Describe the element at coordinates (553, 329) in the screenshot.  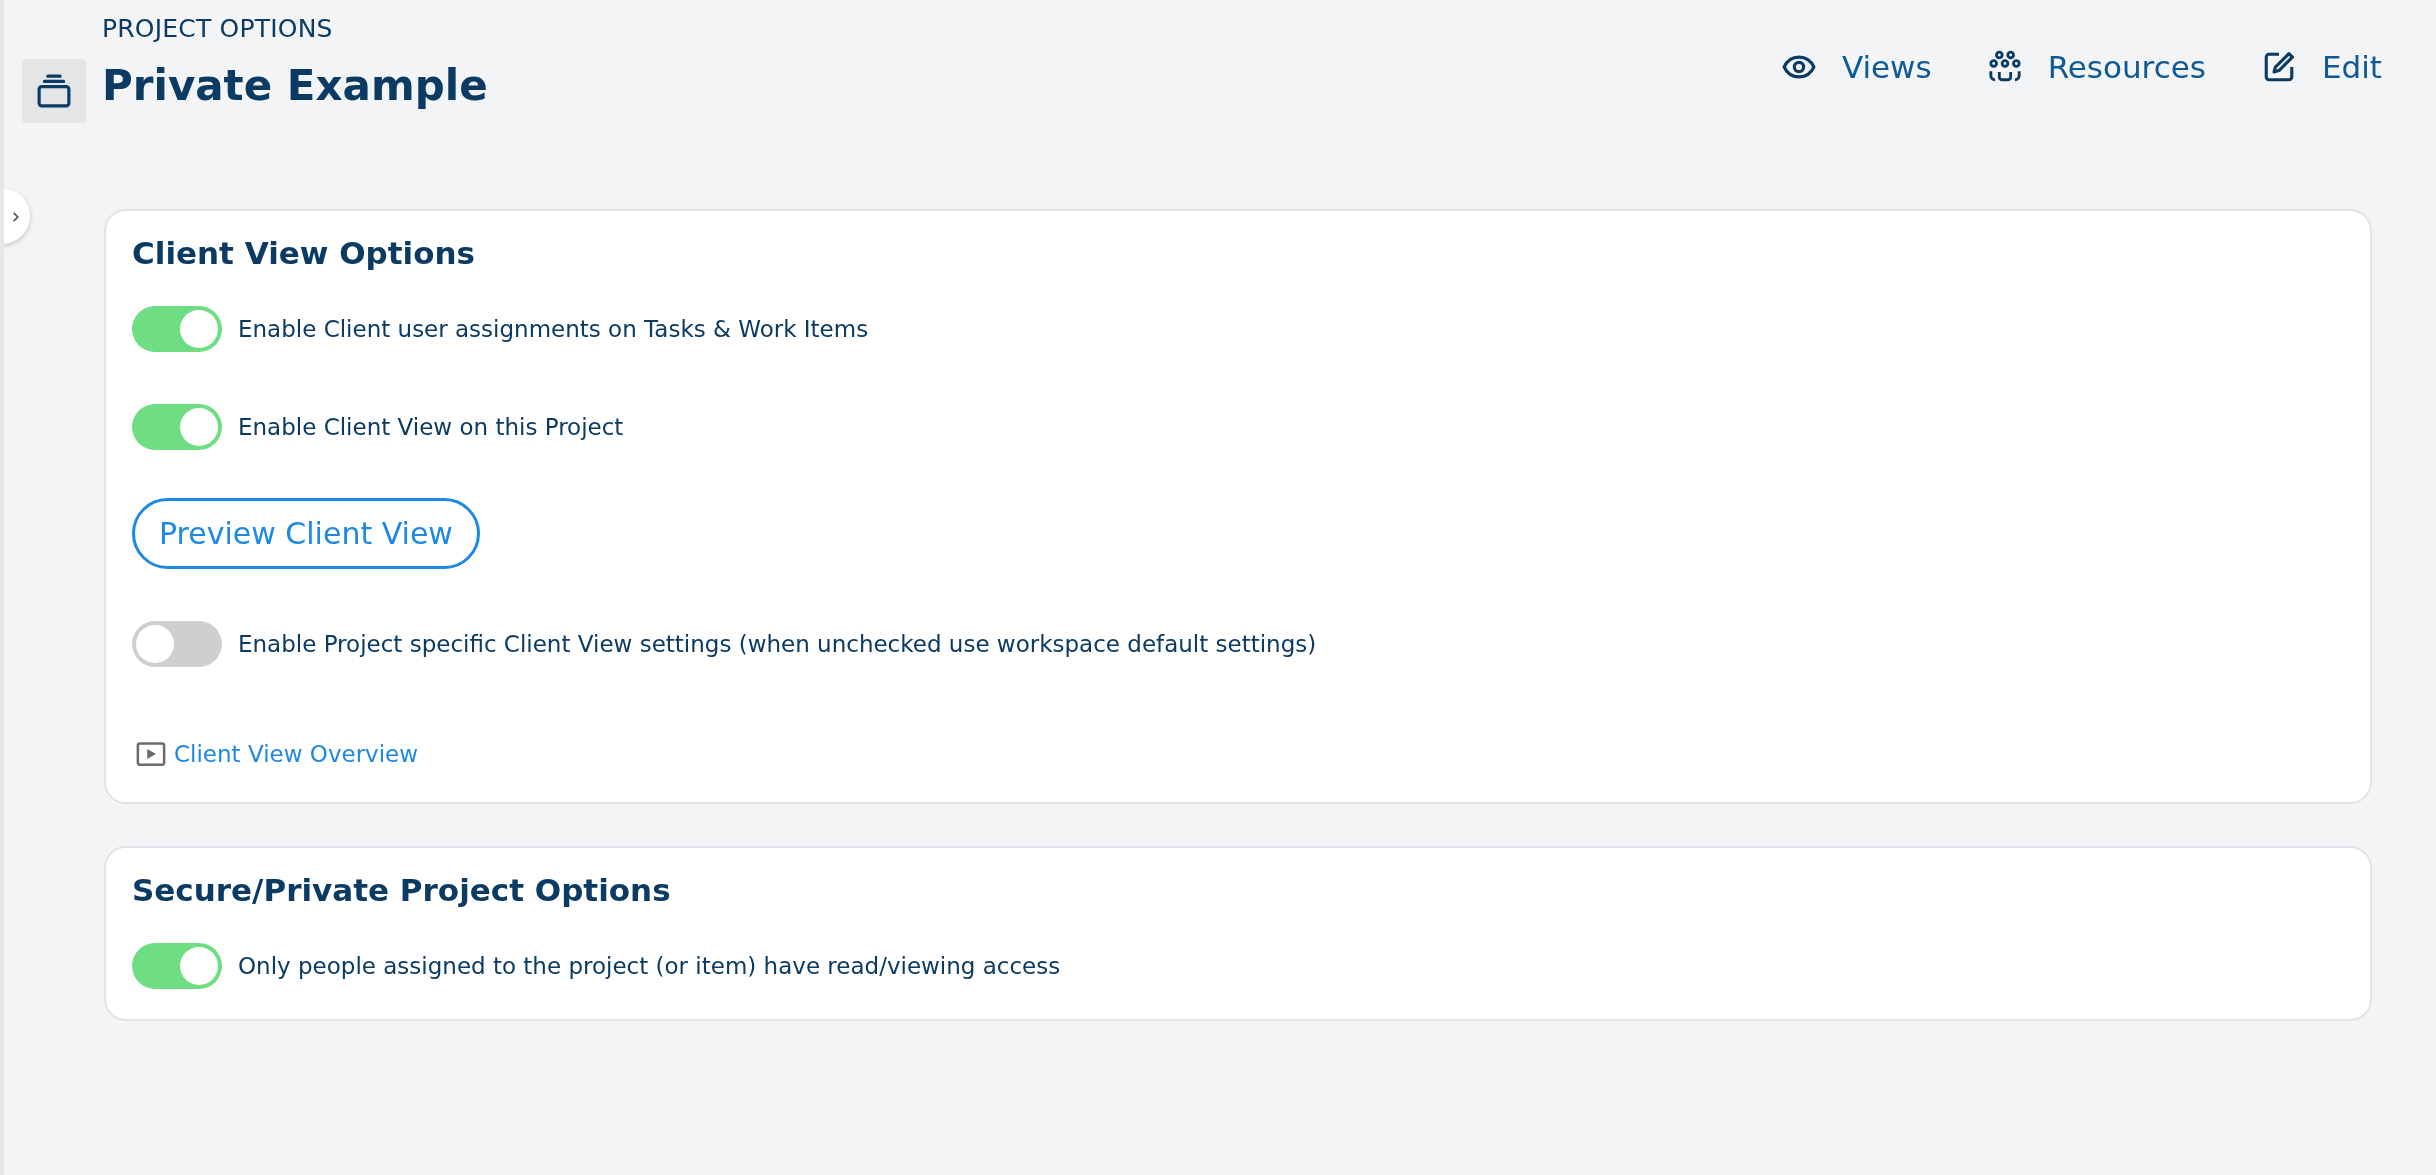
I see `toggle-label: Enable Client user assignments on Tasks & Work Items` at that location.